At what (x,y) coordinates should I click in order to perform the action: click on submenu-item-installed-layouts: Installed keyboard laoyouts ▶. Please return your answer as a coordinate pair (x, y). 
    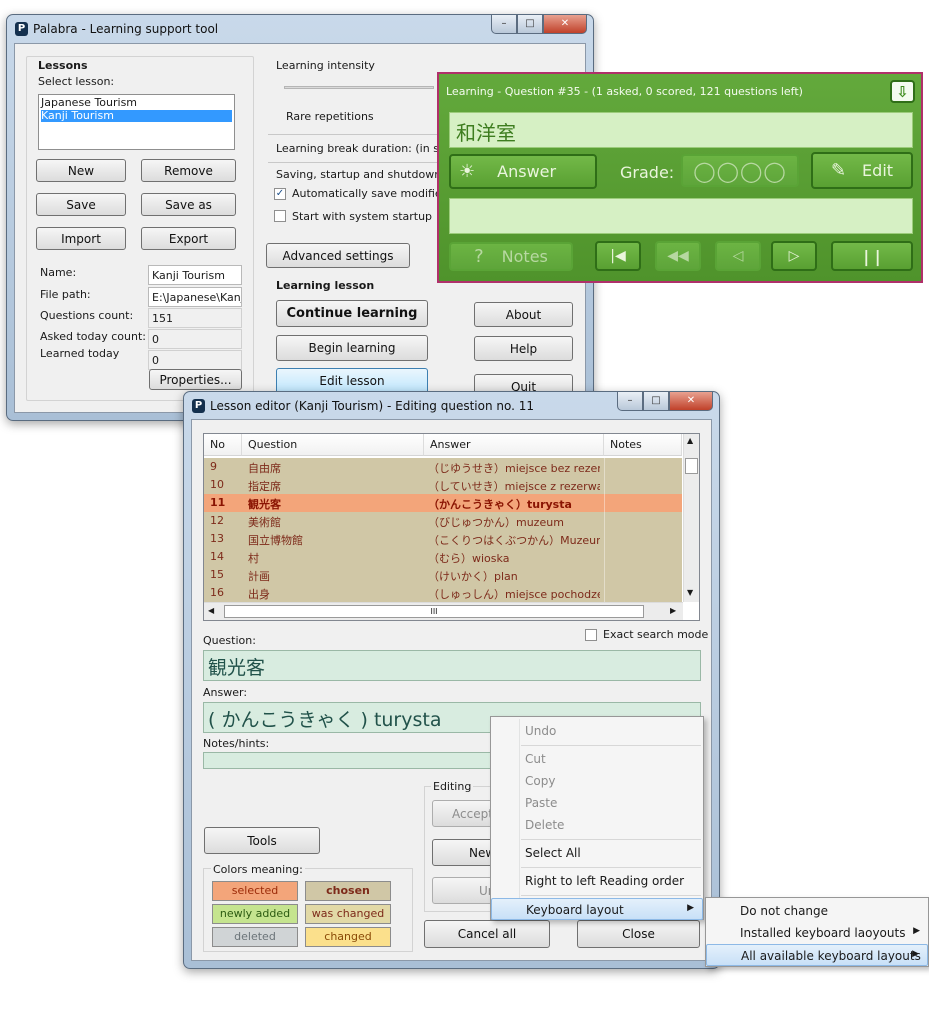
    Looking at the image, I should click on (817, 933).